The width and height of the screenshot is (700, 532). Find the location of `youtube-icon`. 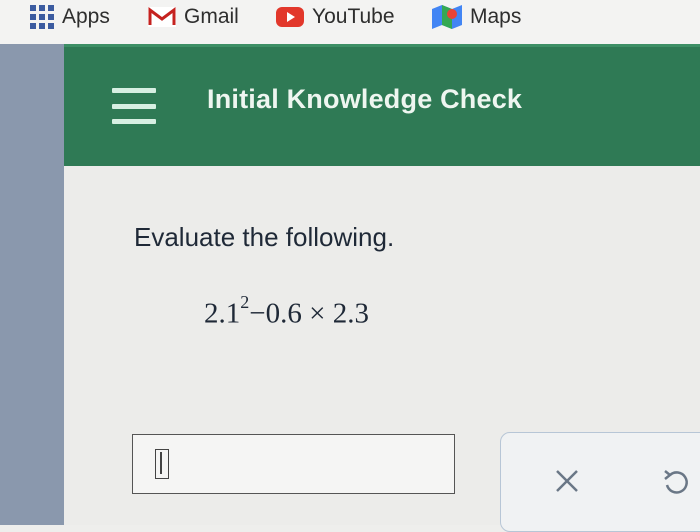

youtube-icon is located at coordinates (290, 17).